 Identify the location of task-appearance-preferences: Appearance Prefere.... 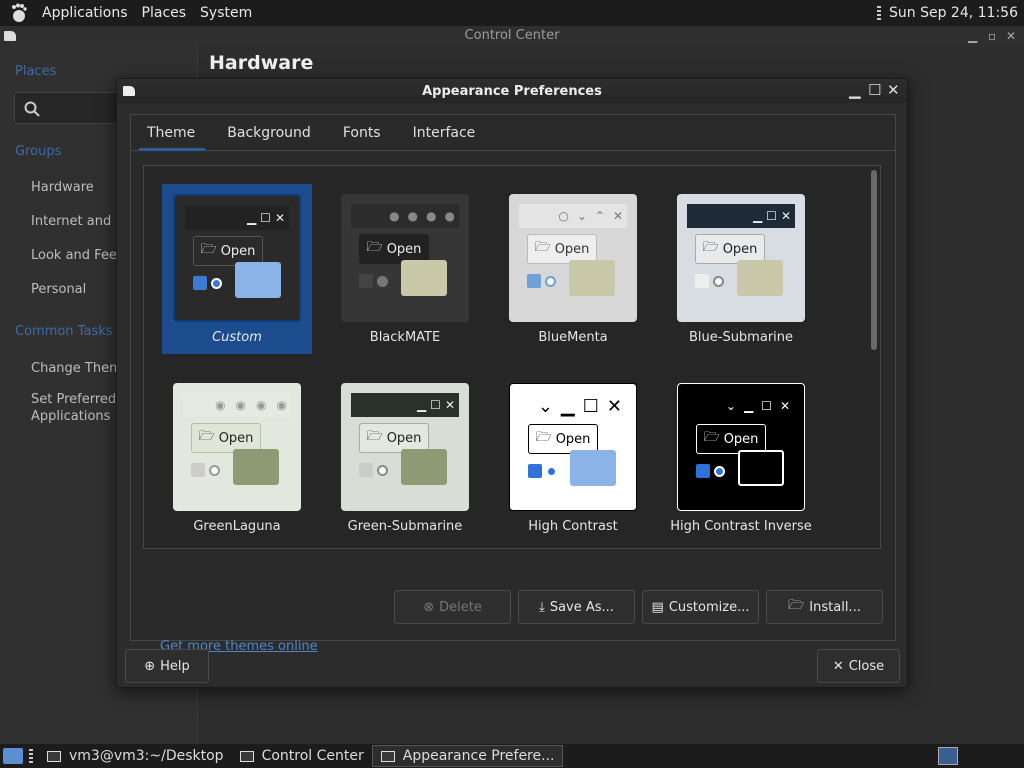
(467, 756).